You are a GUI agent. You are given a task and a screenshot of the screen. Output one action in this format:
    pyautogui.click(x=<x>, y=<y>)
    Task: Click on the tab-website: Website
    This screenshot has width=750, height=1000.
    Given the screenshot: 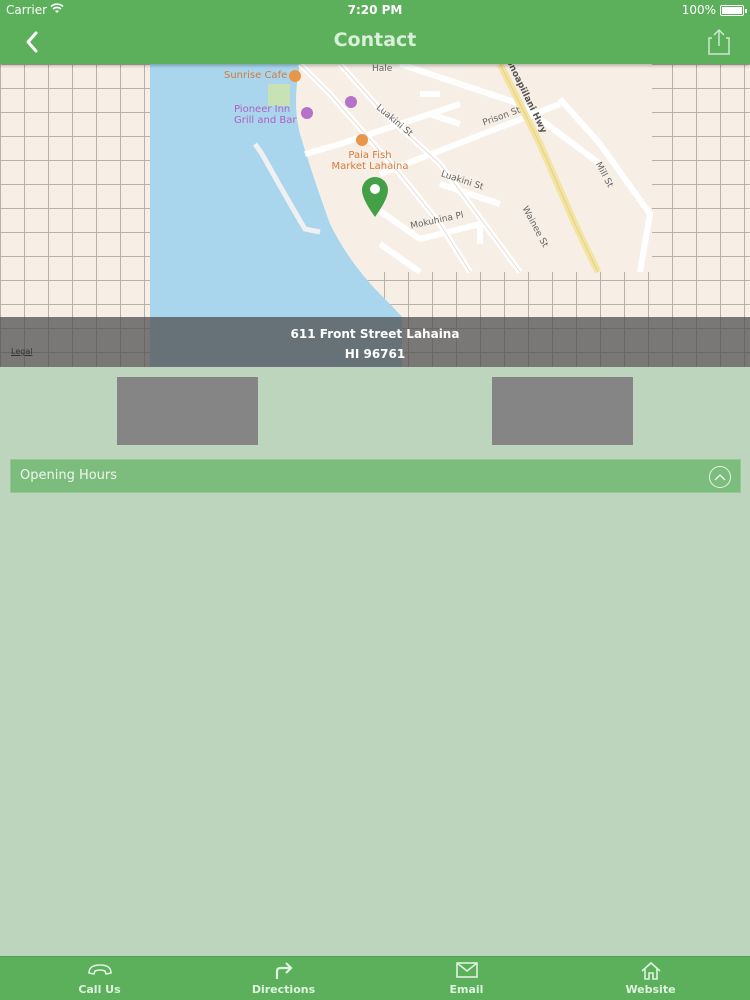 What is the action you would take?
    pyautogui.click(x=650, y=978)
    